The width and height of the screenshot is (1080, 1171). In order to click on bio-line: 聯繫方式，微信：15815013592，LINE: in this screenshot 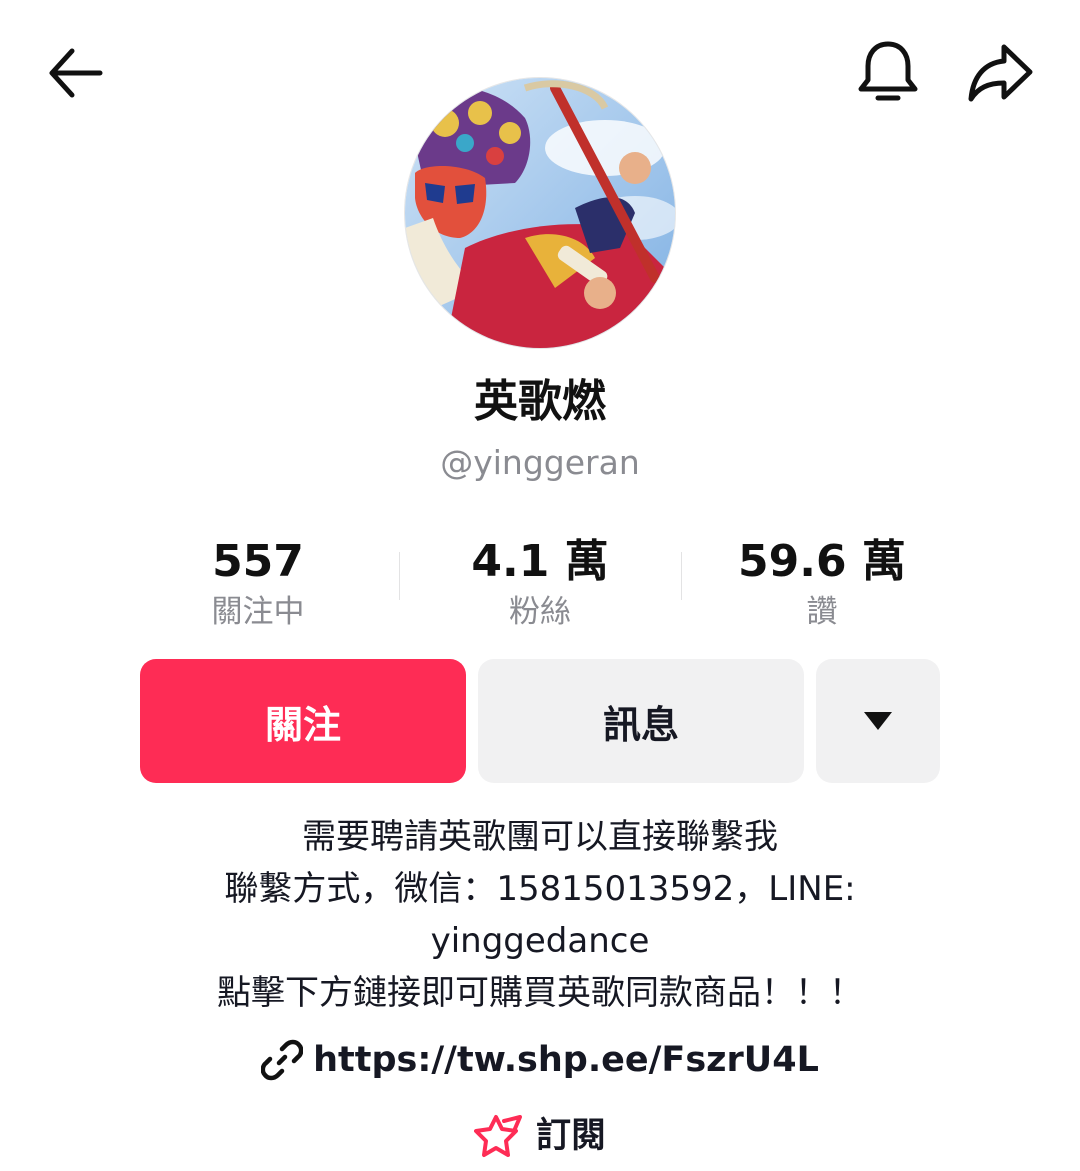, I will do `click(540, 889)`.